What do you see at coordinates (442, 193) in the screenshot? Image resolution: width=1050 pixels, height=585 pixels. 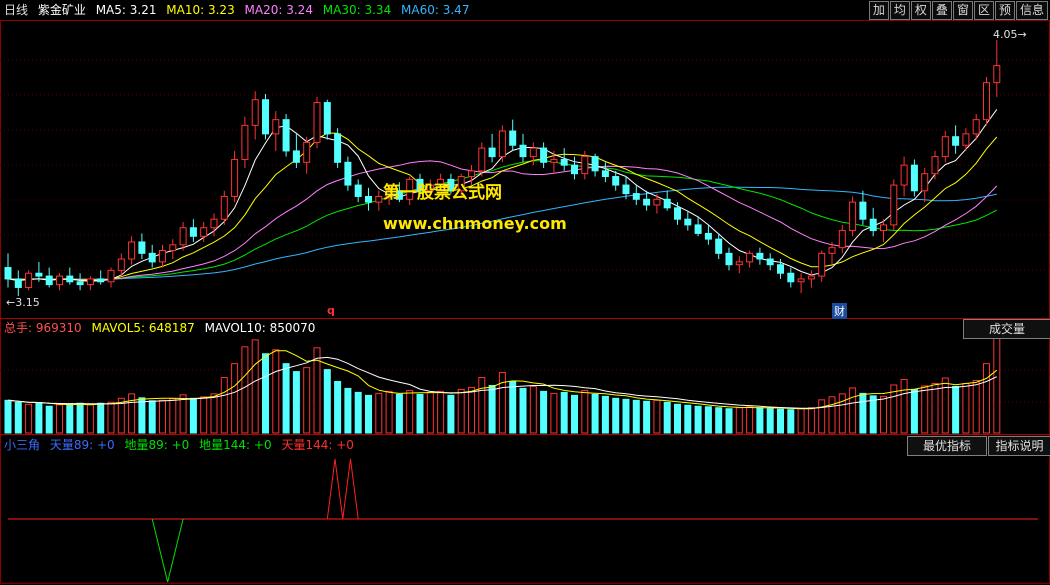 I see `watermark-title: 第一股票公式网` at bounding box center [442, 193].